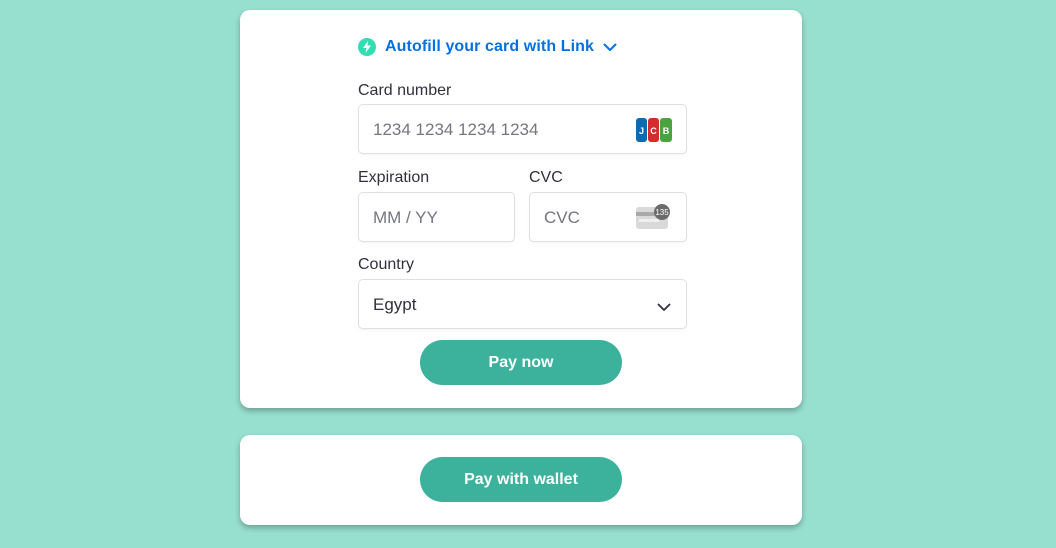  Describe the element at coordinates (654, 219) in the screenshot. I see `cvc-card-icon: 135` at that location.